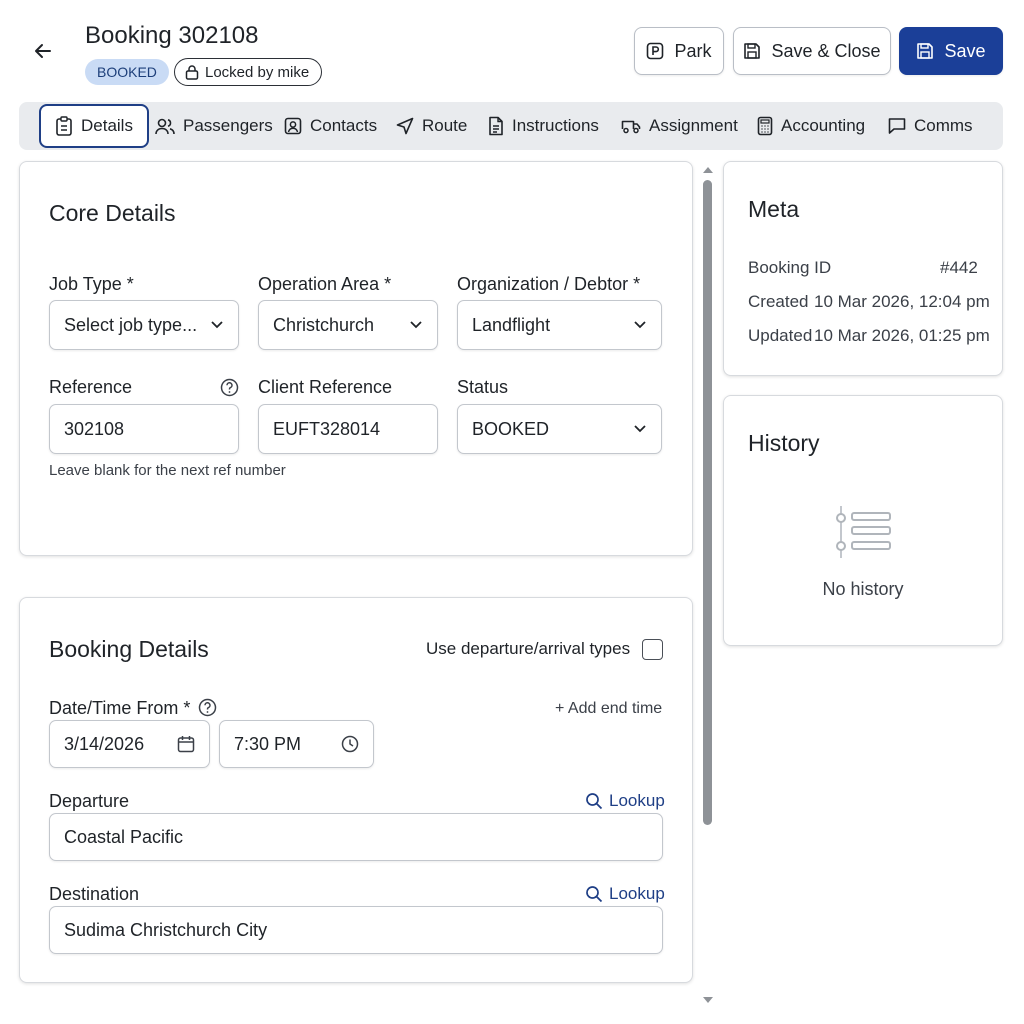  Describe the element at coordinates (293, 126) in the screenshot. I see `contact-card-icon` at that location.